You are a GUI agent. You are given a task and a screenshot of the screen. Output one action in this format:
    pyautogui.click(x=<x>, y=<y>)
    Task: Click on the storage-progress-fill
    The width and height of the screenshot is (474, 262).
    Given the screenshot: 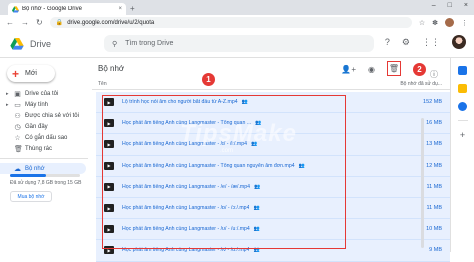 What is the action you would take?
    pyautogui.click(x=28, y=175)
    